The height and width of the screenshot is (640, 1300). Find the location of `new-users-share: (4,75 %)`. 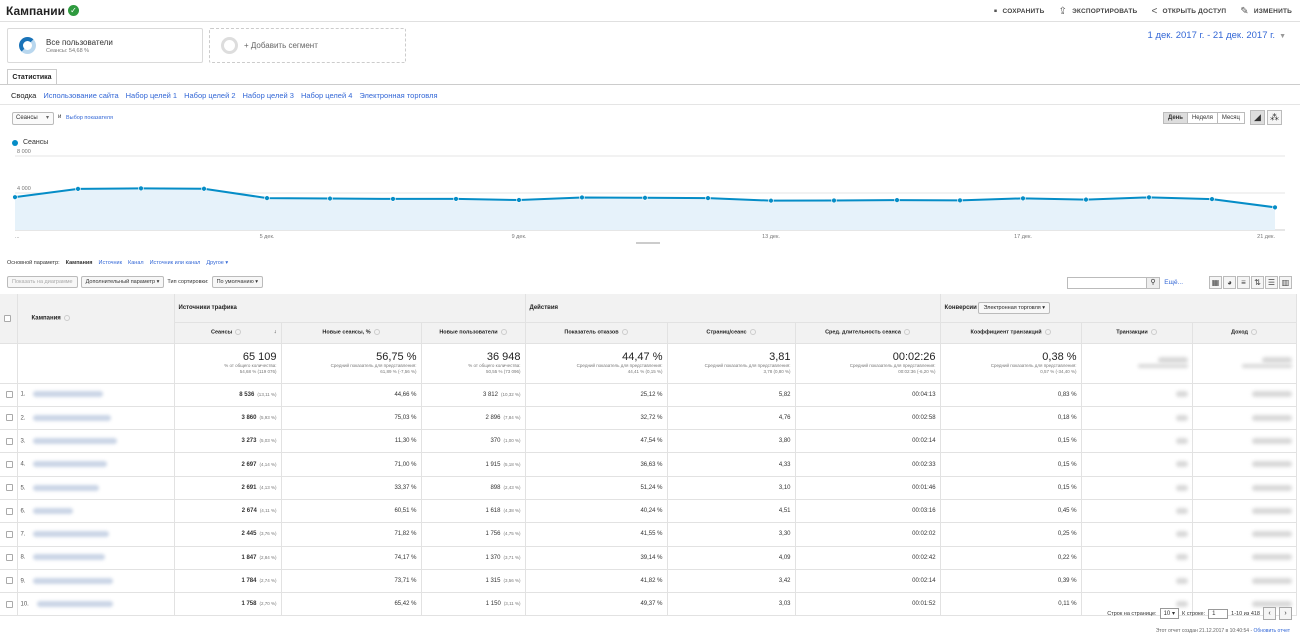

new-users-share: (4,75 %) is located at coordinates (512, 534).